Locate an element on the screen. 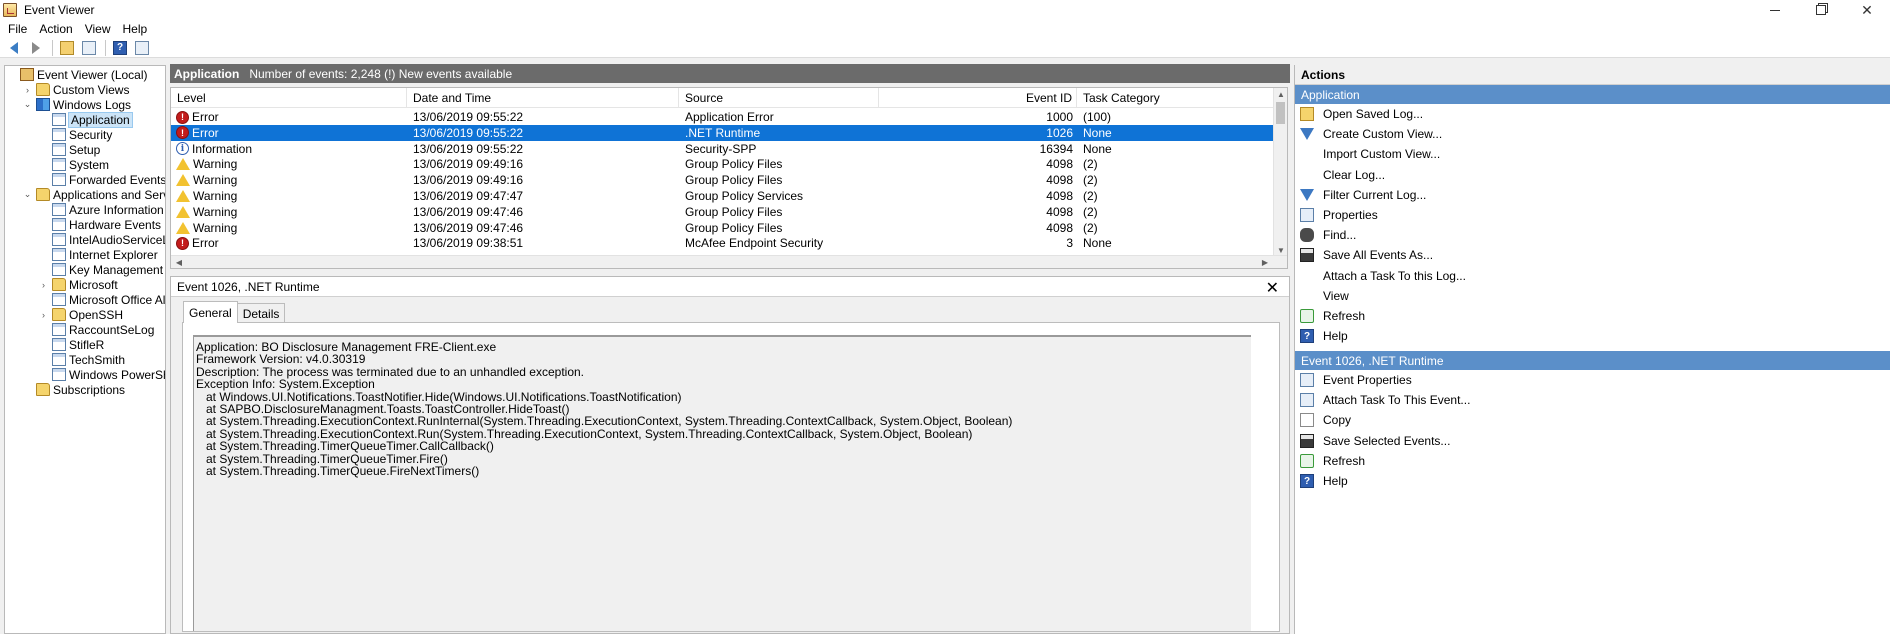  tree-item: IntelAudioServiceLog is located at coordinates (102, 239).